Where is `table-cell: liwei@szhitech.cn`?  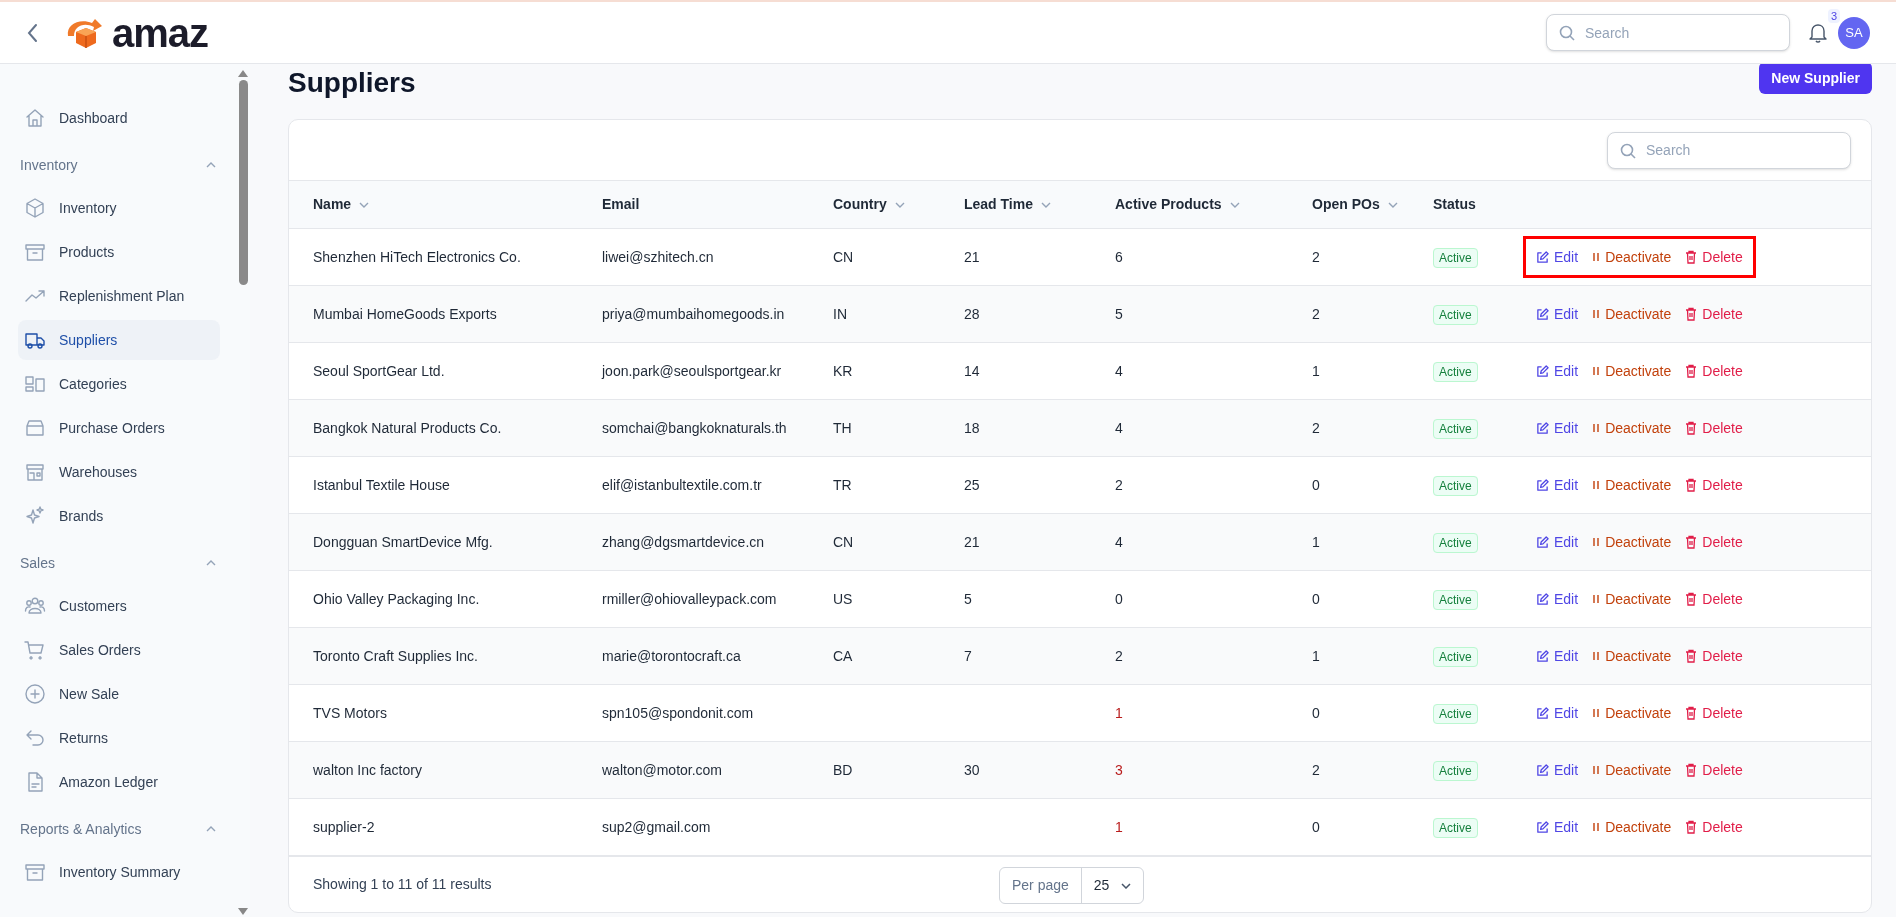
table-cell: liwei@szhitech.cn is located at coordinates (658, 256).